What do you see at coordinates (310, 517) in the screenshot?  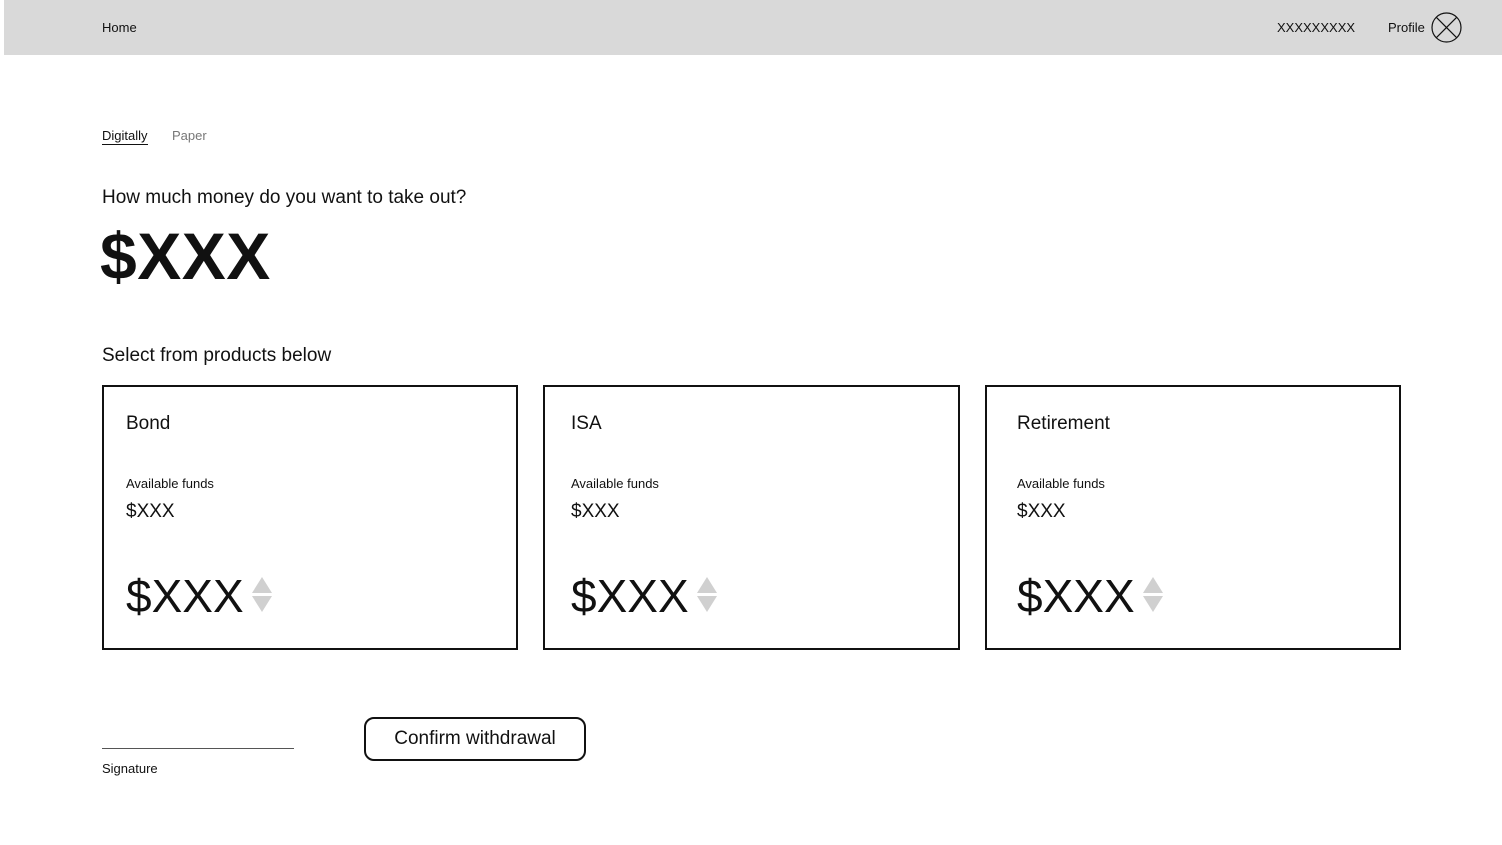 I see `product-card-bond: Bond Available funds $XXX $XXX` at bounding box center [310, 517].